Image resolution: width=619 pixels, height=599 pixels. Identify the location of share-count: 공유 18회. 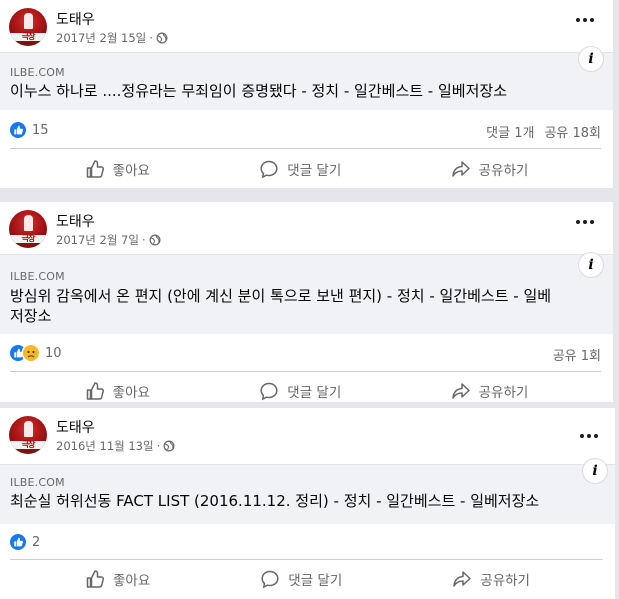
(572, 131).